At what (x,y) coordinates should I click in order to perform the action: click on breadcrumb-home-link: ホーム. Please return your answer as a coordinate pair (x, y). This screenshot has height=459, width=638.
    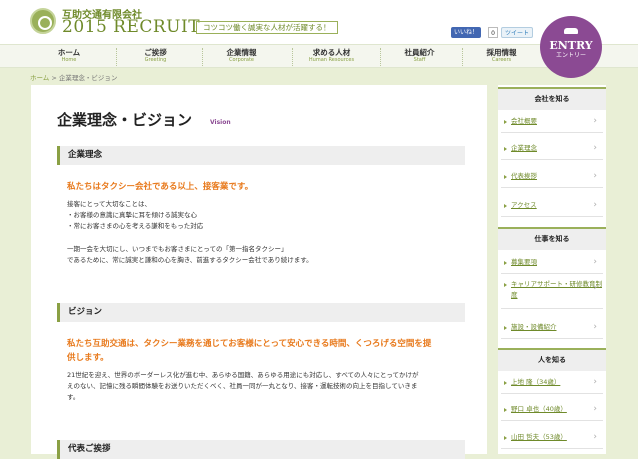
    Looking at the image, I should click on (39, 78).